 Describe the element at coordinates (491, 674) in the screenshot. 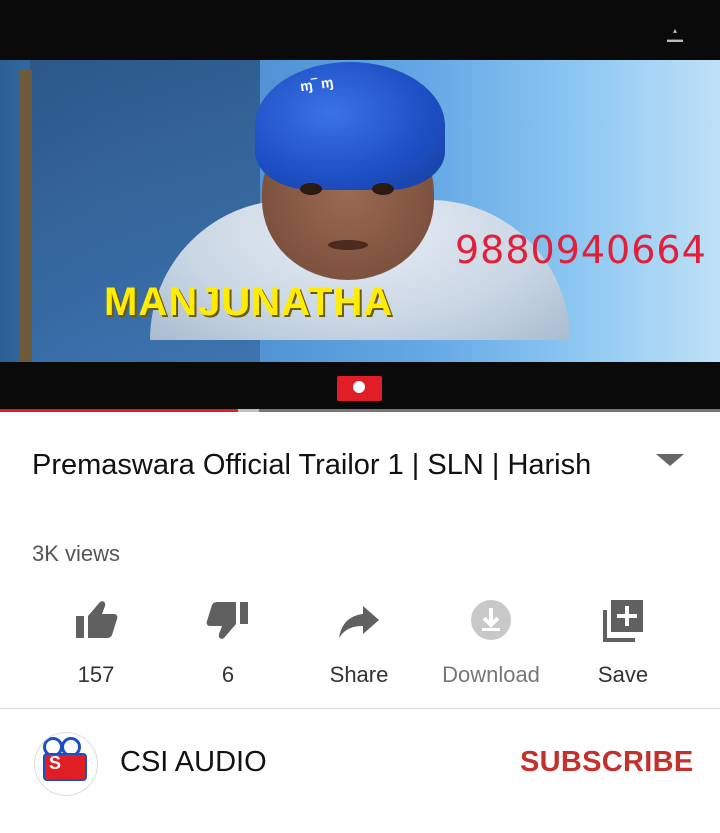

I see `download-label: Download` at that location.